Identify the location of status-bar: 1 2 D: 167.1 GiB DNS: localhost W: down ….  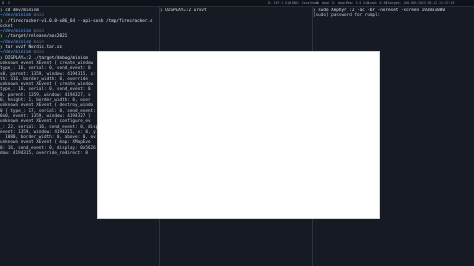
(237, 3).